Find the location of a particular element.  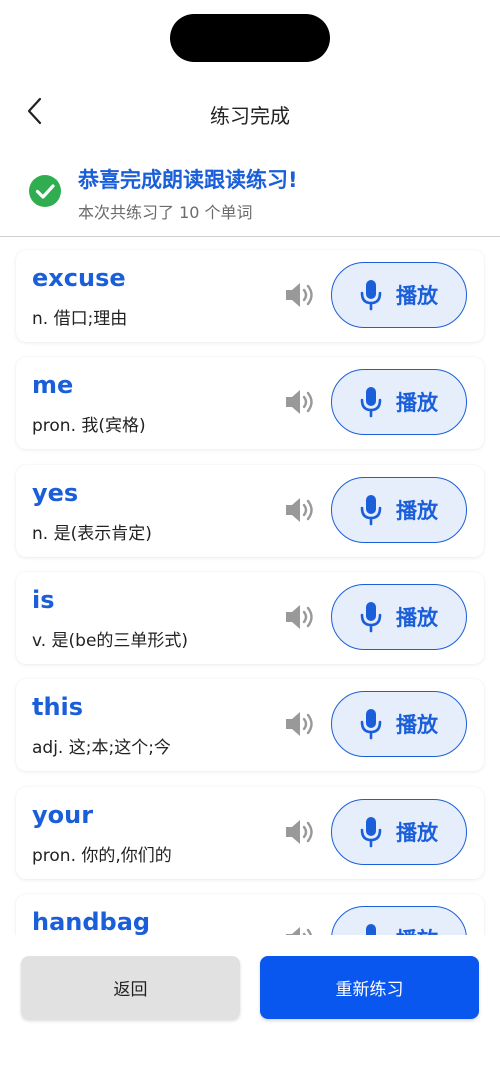

device-notch is located at coordinates (250, 38).